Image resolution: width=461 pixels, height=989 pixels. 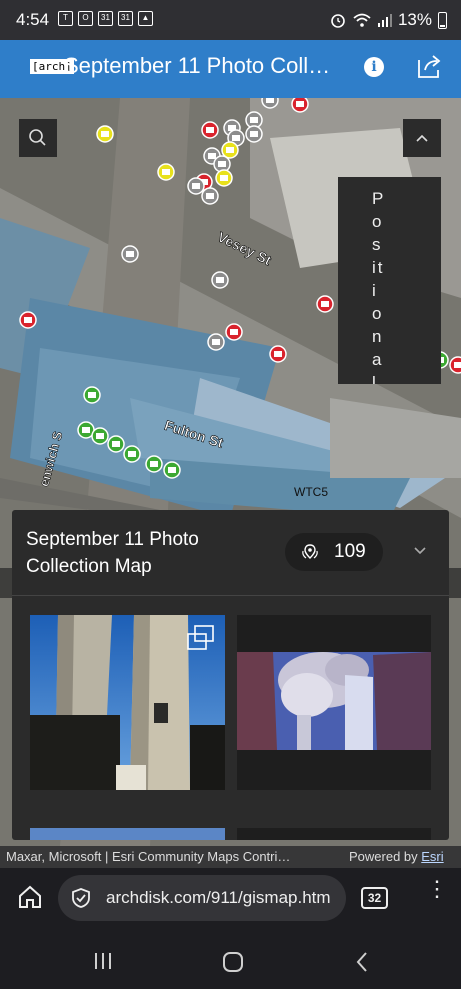 I want to click on chevron-down-icon, so click(x=420, y=550).